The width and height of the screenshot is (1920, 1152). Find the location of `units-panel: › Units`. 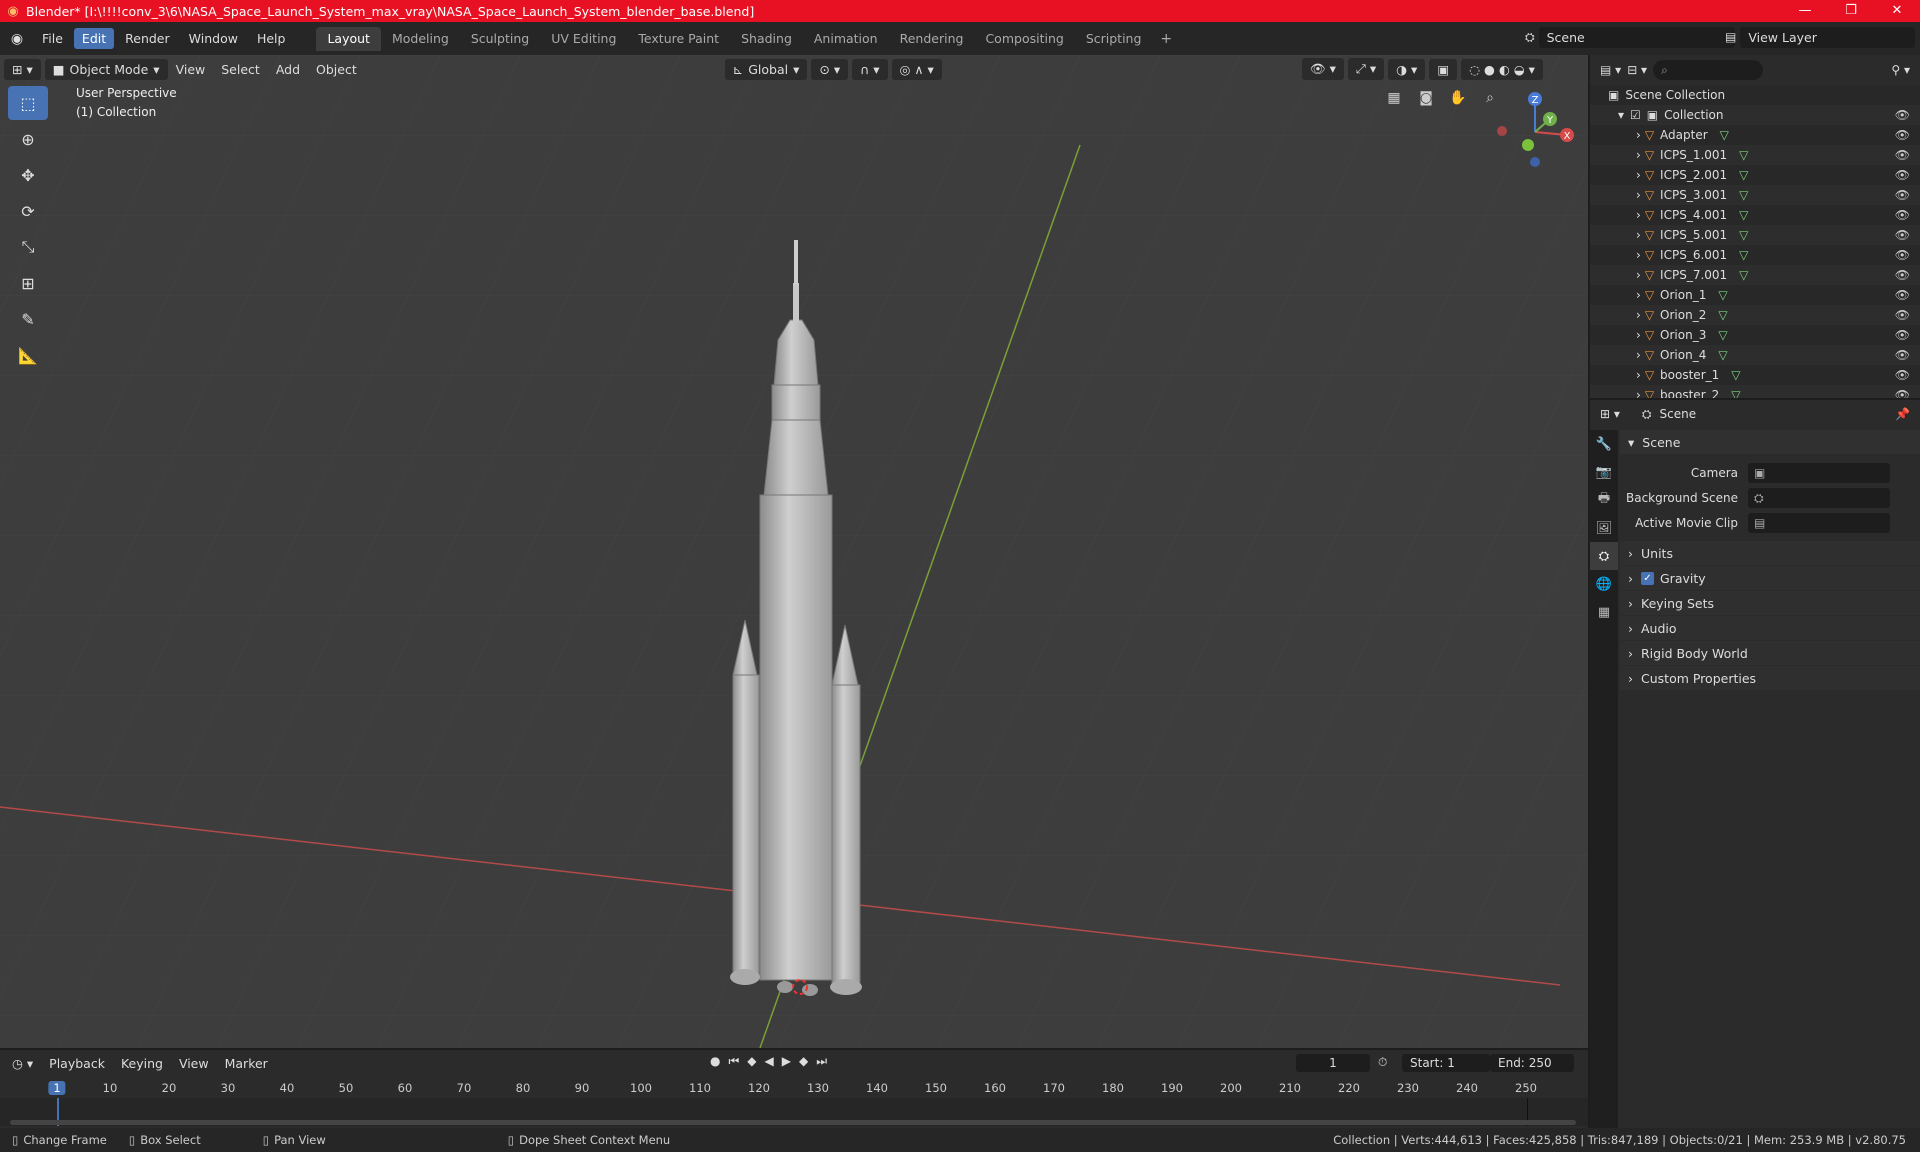

units-panel: › Units is located at coordinates (1770, 553).